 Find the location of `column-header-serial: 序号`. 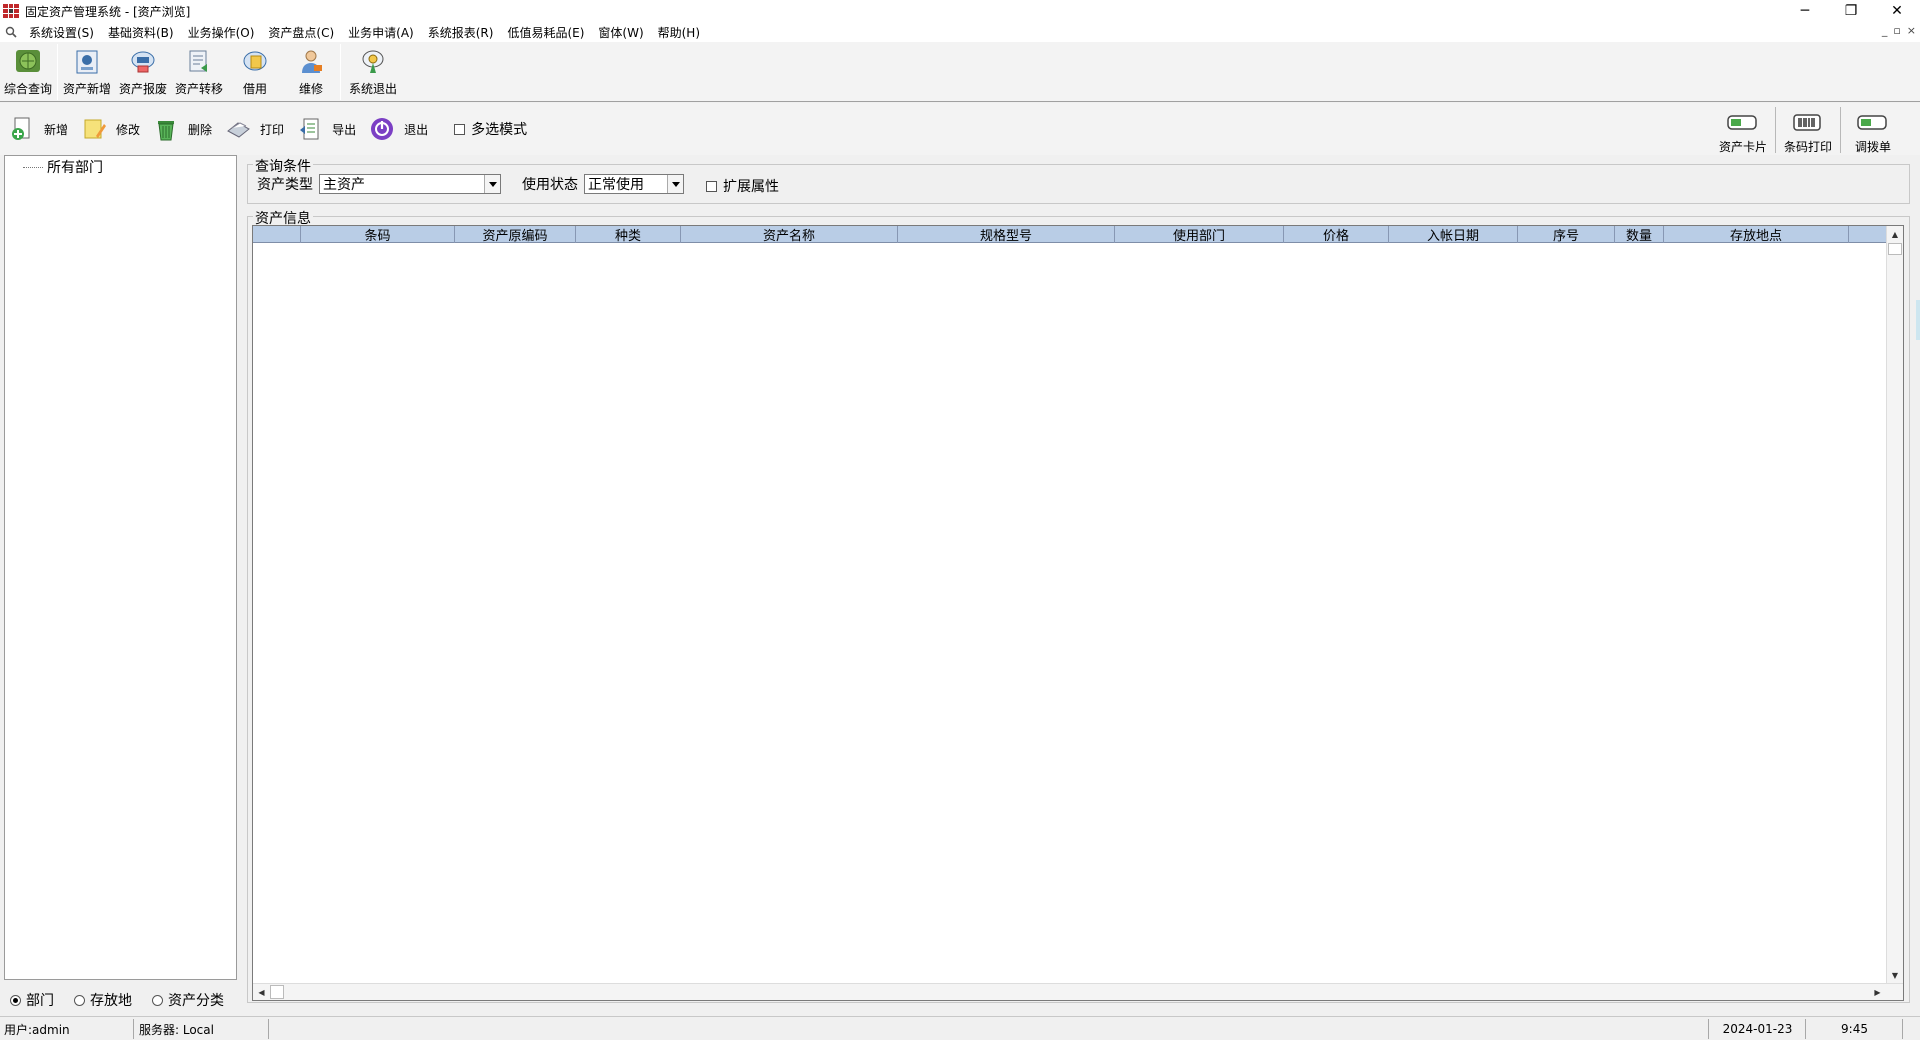

column-header-serial: 序号 is located at coordinates (1566, 234).